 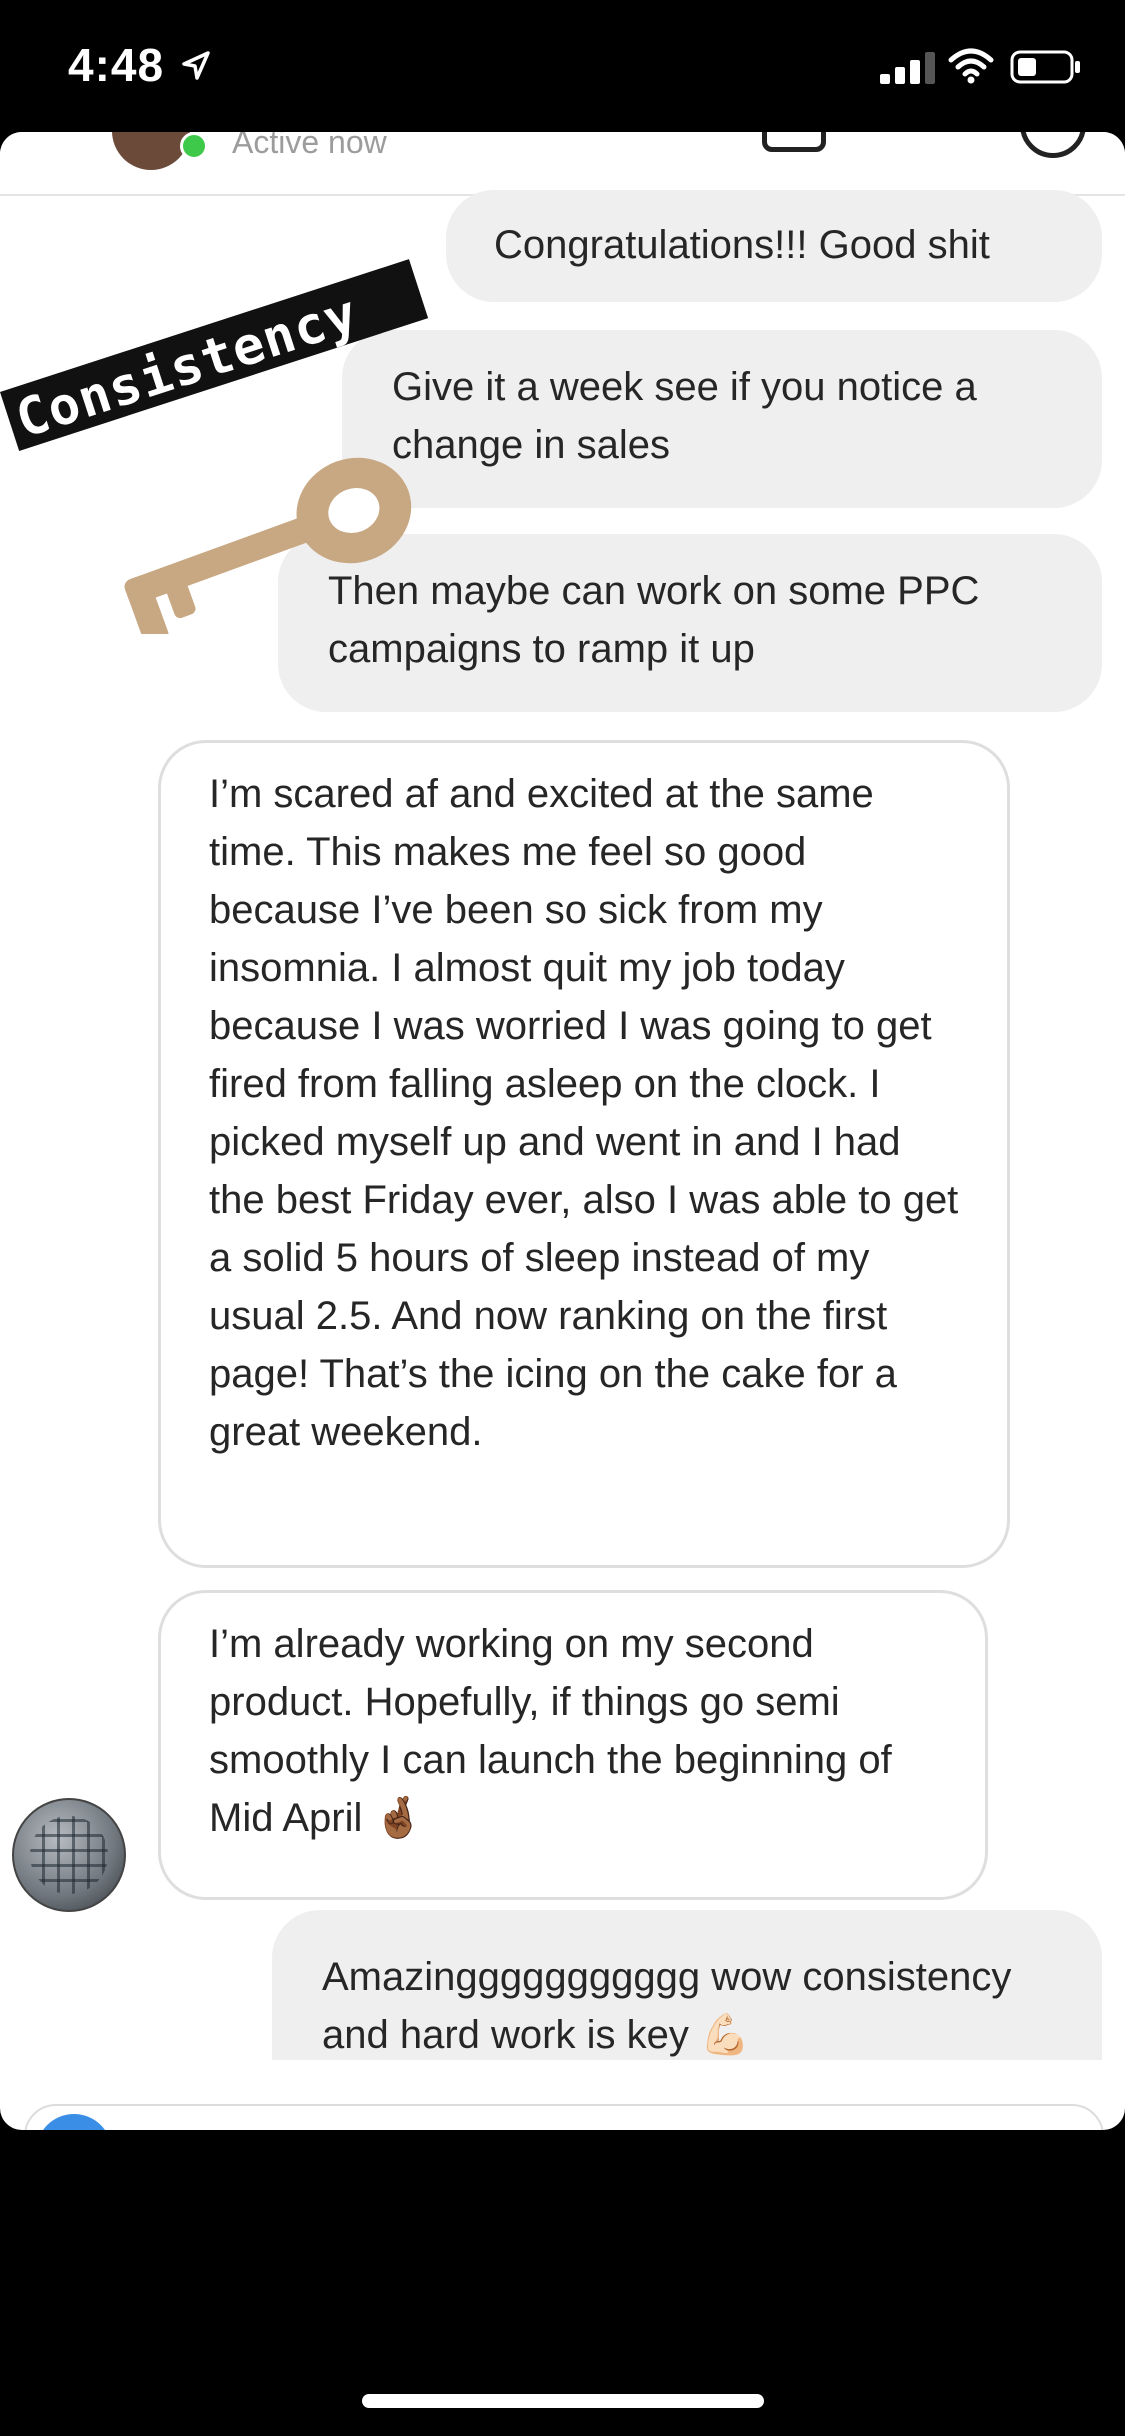 I want to click on avatar-pattern, so click(x=69, y=1855).